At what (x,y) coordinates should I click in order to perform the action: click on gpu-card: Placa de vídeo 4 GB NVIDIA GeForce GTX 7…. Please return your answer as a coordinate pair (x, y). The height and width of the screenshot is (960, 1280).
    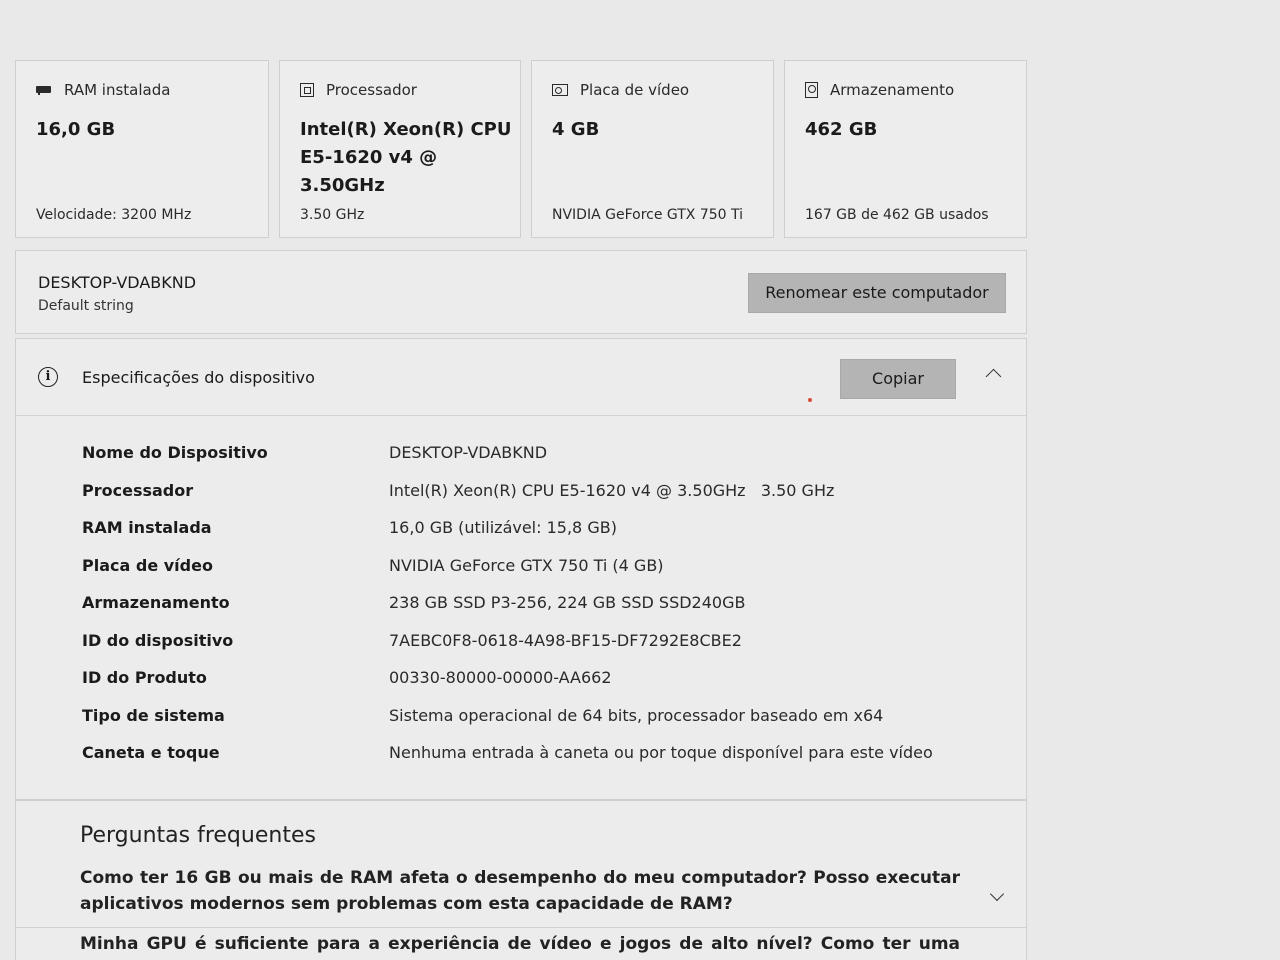
    Looking at the image, I should click on (652, 149).